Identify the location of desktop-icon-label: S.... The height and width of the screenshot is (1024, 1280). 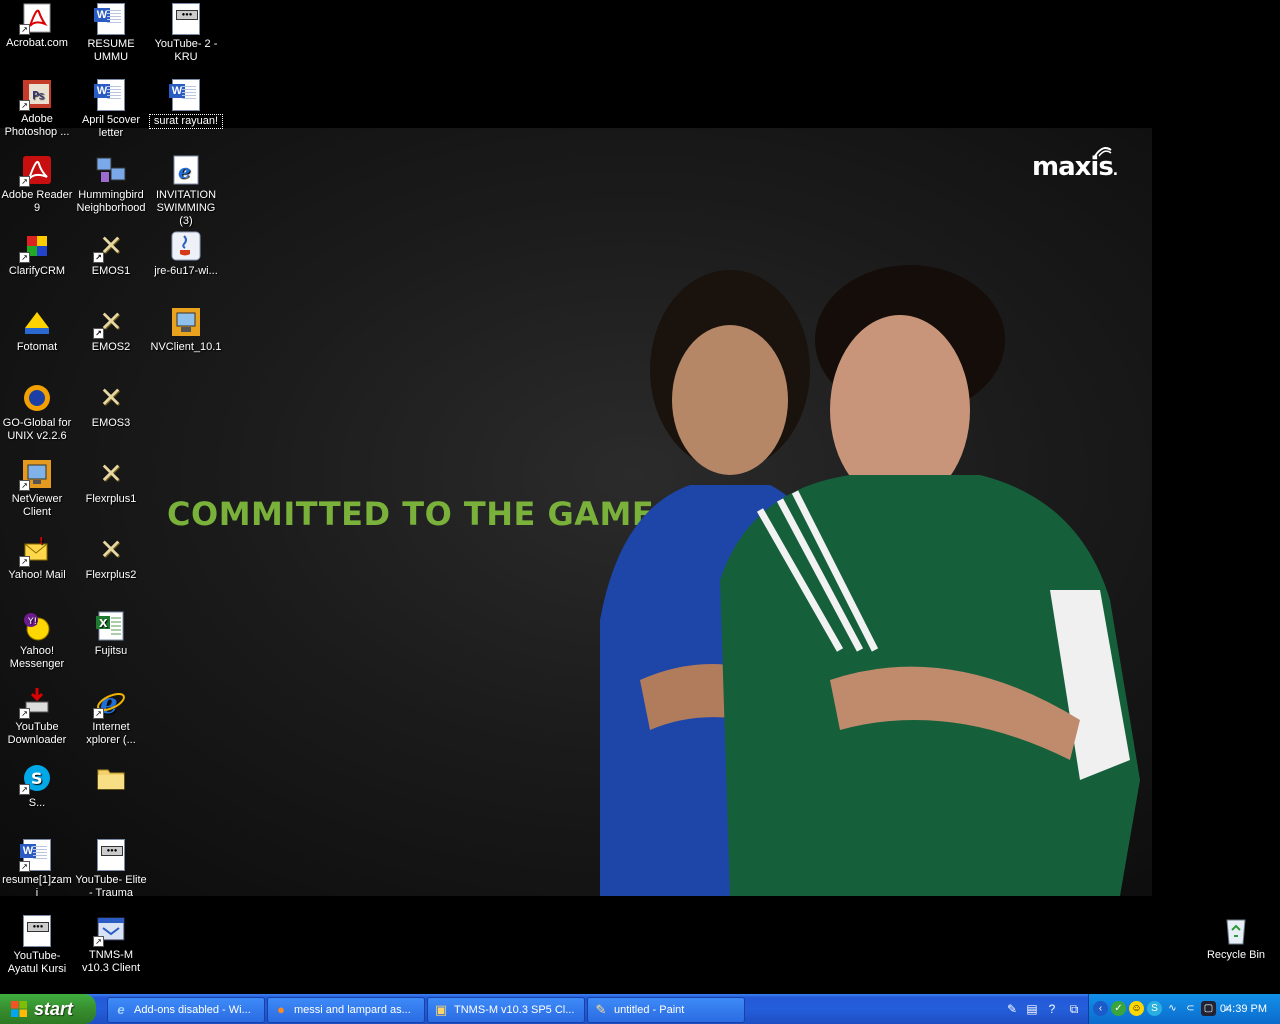
(37, 803).